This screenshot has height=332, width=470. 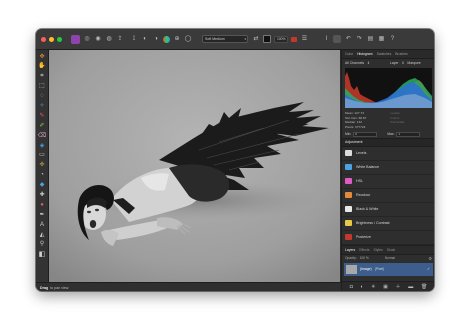 I want to click on opacity-row: Opacity: 100 % Normal ⚙, so click(x=388, y=258).